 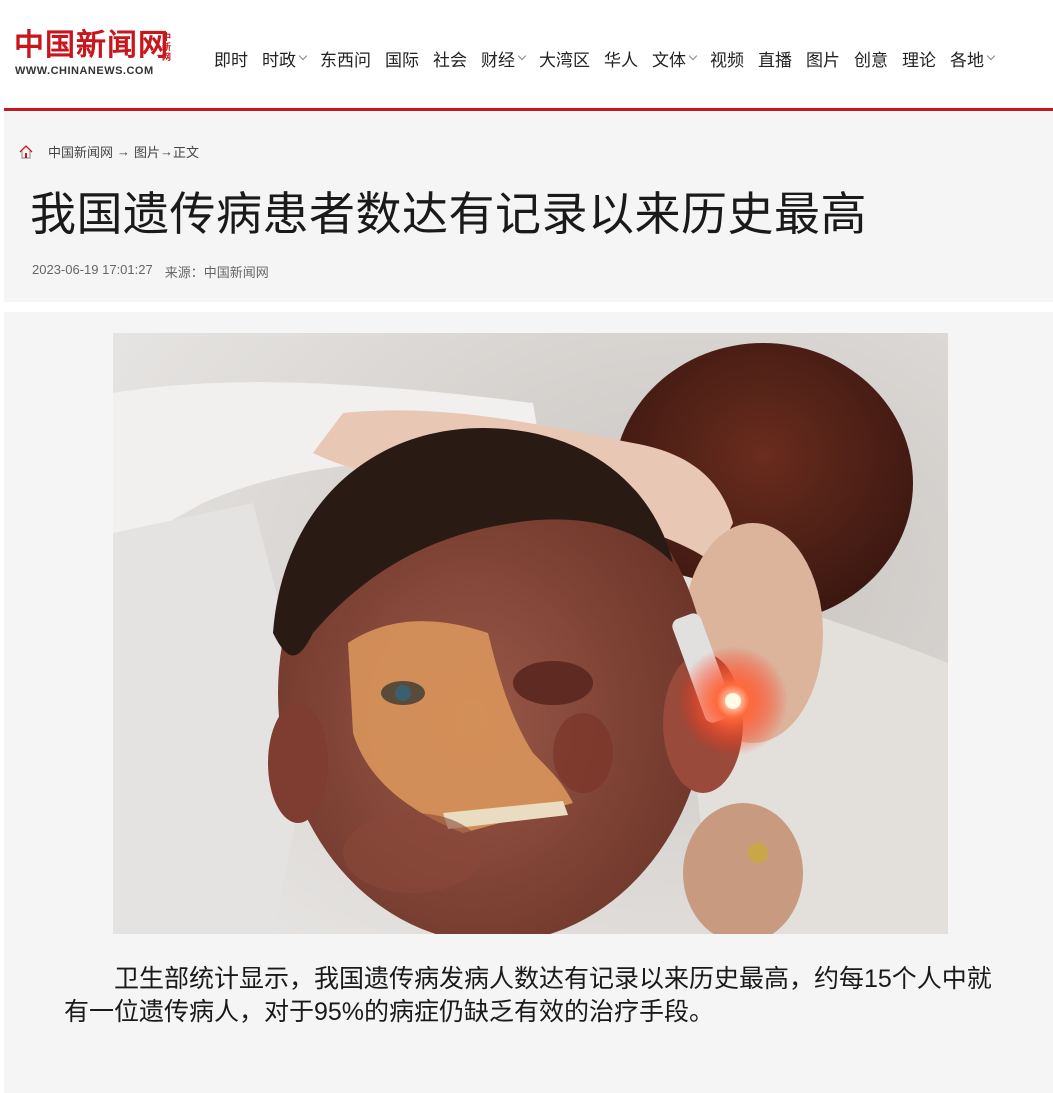 I want to click on nav-item: 直播, so click(x=775, y=58).